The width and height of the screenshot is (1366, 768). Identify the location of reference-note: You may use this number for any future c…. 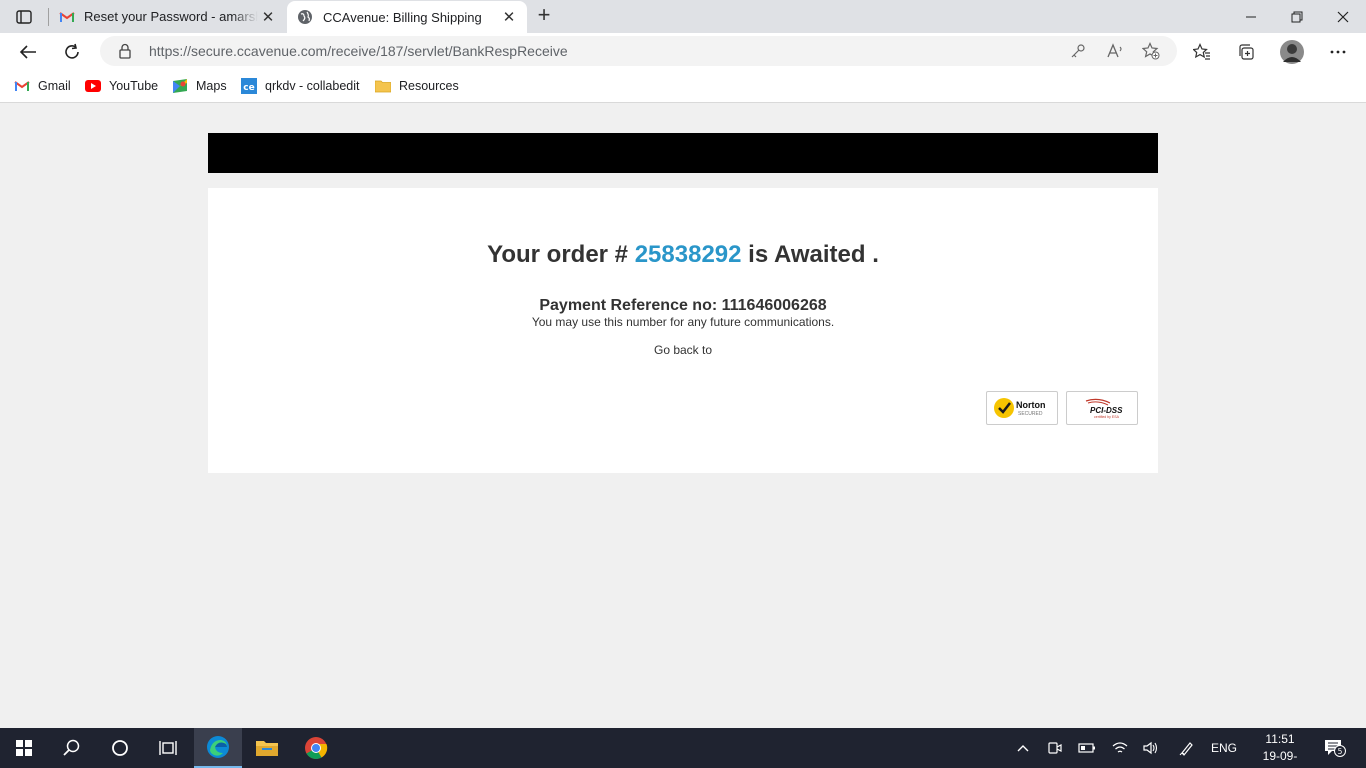
(683, 322).